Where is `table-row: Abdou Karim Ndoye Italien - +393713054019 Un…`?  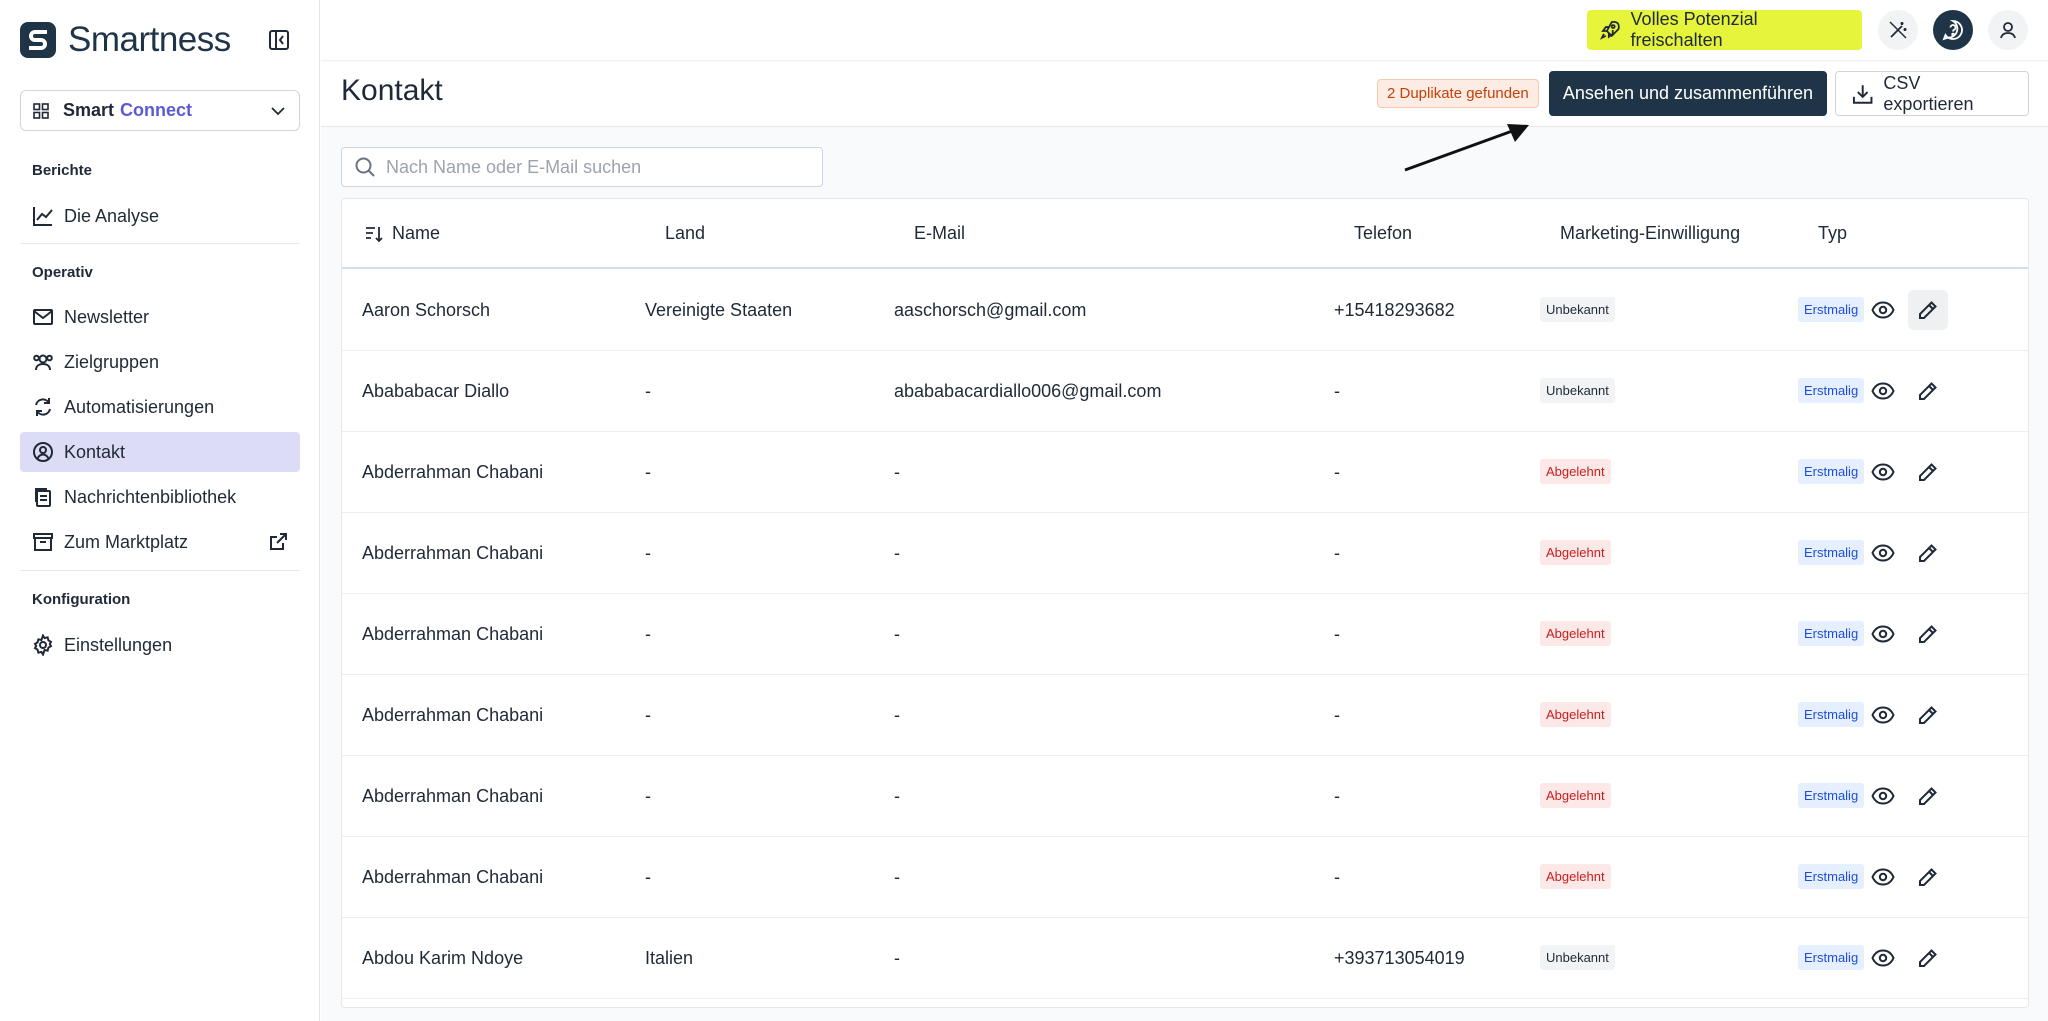
table-row: Abdou Karim Ndoye Italien - +393713054019 Un… is located at coordinates (1185, 958).